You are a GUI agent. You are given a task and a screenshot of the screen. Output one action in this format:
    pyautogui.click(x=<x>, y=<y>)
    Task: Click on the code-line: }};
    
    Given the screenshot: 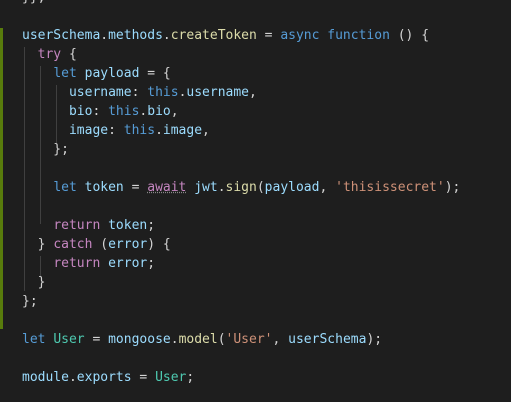 What is the action you would take?
    pyautogui.click(x=255, y=3)
    